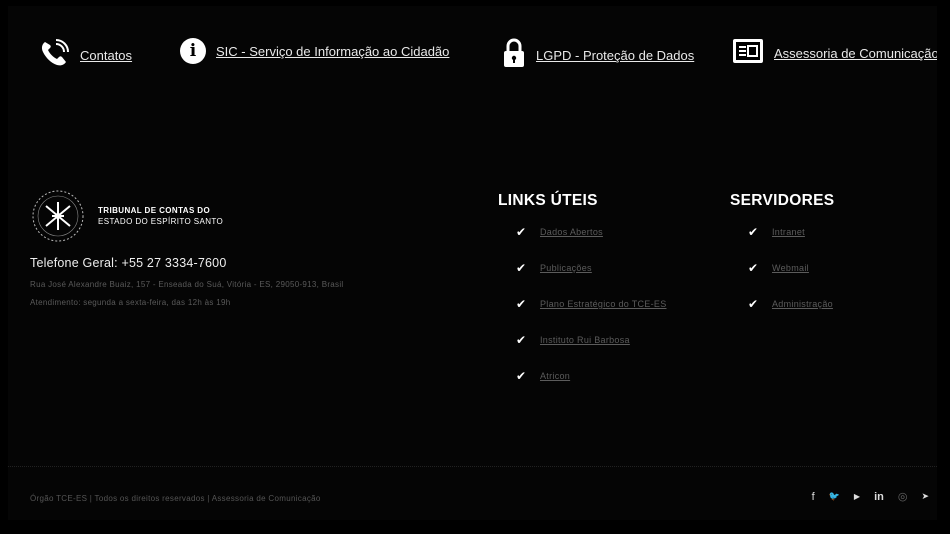 The width and height of the screenshot is (950, 534). Describe the element at coordinates (879, 497) in the screenshot. I see `linkedin-icon: in` at that location.